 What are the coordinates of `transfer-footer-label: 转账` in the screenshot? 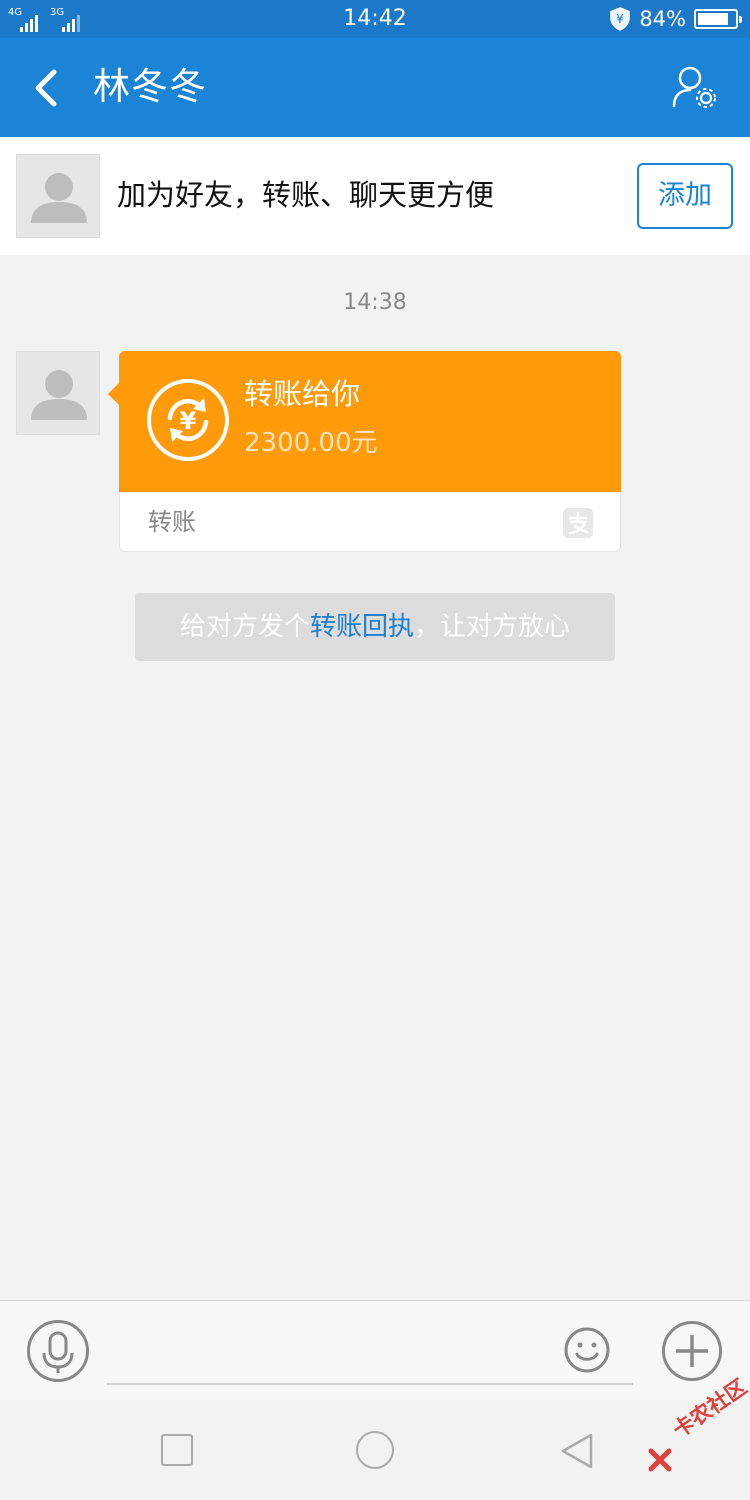 It's located at (172, 522).